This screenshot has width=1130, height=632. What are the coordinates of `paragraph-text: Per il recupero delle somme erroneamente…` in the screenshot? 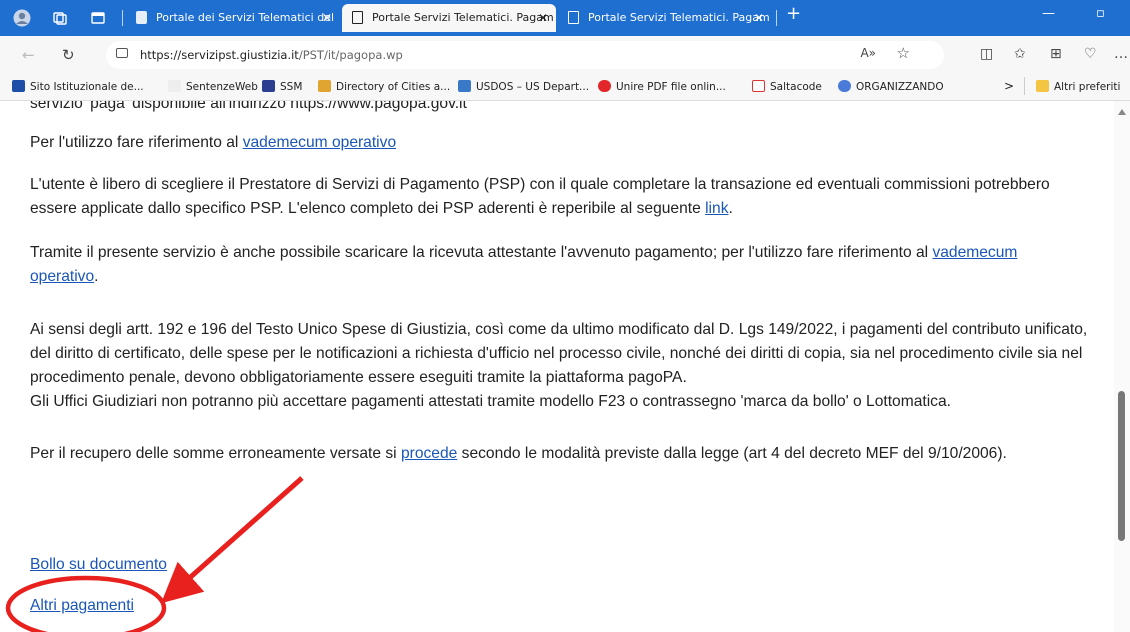 It's located at (215, 453).